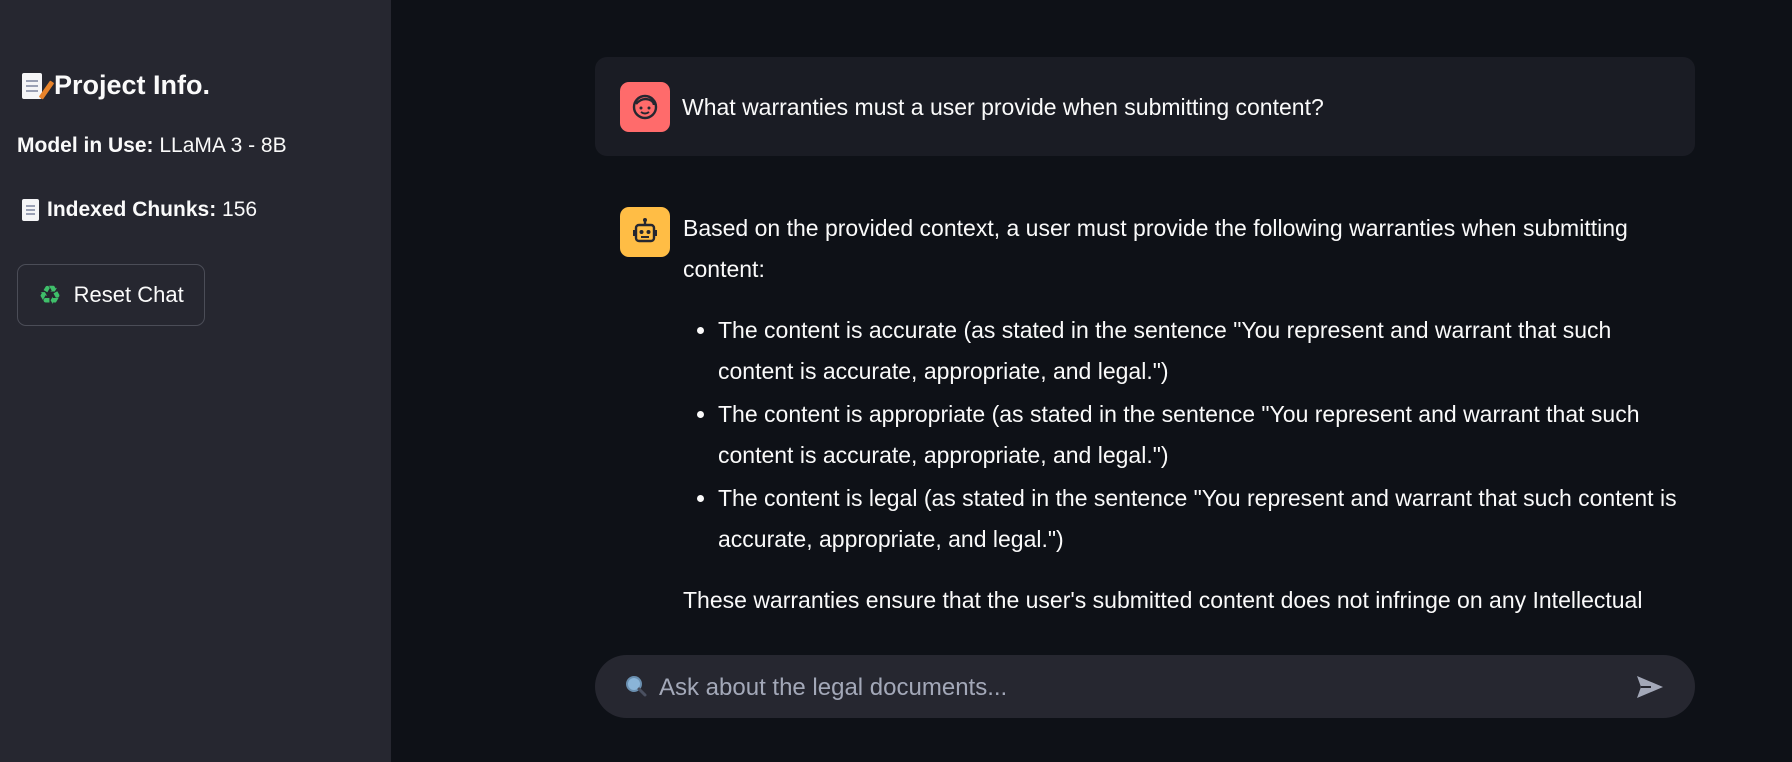 The height and width of the screenshot is (762, 1792). I want to click on chat-input-bar, so click(1145, 686).